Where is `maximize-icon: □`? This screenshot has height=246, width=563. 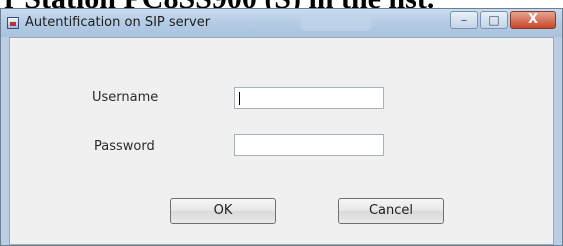 maximize-icon: □ is located at coordinates (494, 20).